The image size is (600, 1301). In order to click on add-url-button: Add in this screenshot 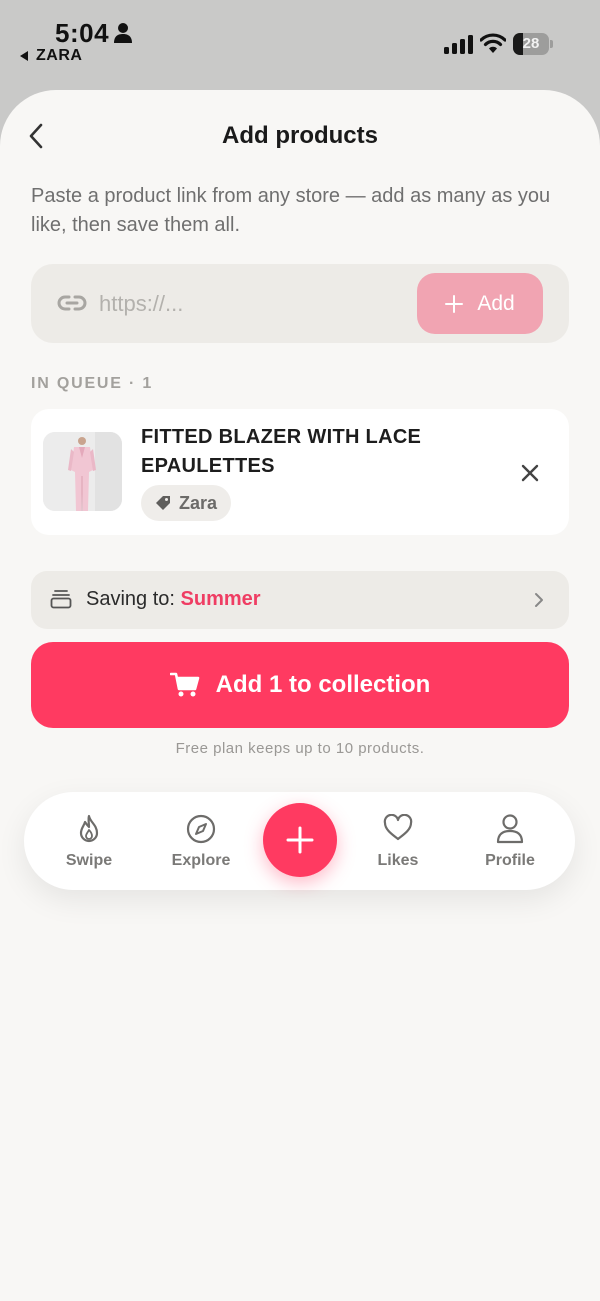, I will do `click(480, 303)`.